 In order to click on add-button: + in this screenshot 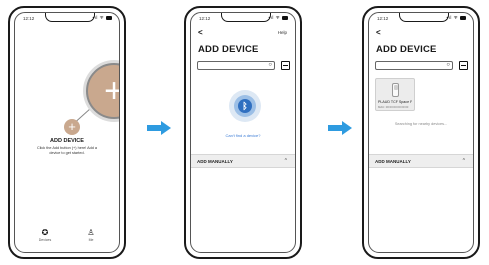, I will do `click(72, 127)`.